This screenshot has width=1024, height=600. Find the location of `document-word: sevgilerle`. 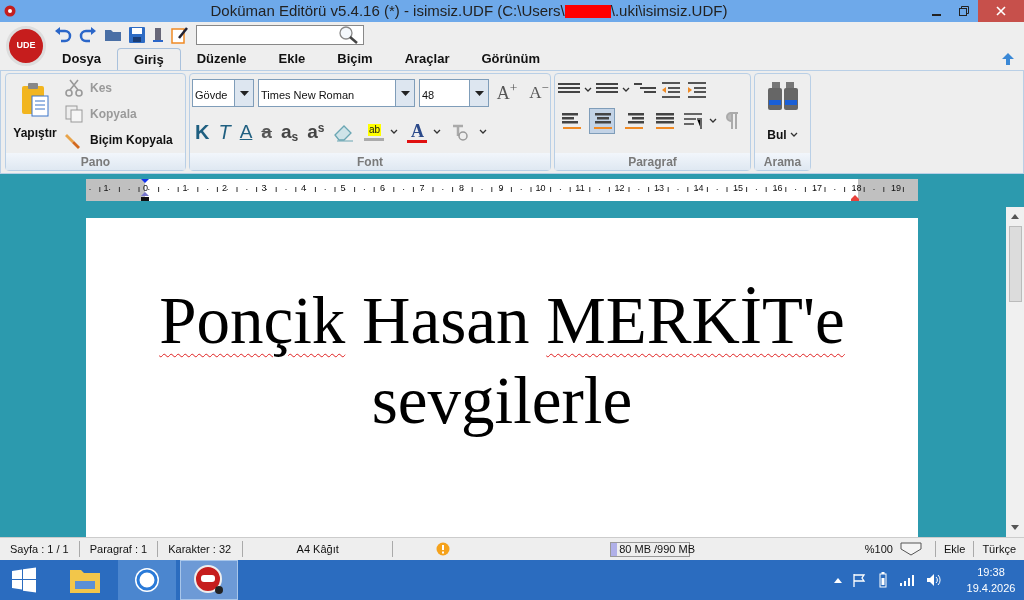

document-word: sevgilerle is located at coordinates (502, 400).